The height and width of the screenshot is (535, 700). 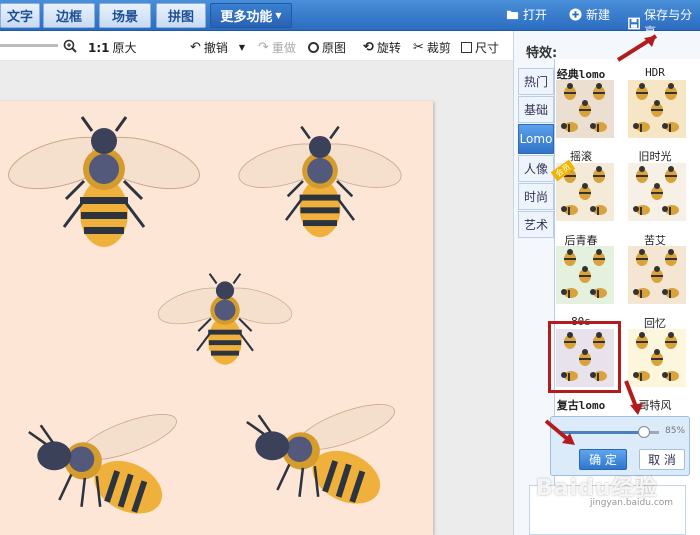 I want to click on category-tab-basic: 基础, so click(x=536, y=109).